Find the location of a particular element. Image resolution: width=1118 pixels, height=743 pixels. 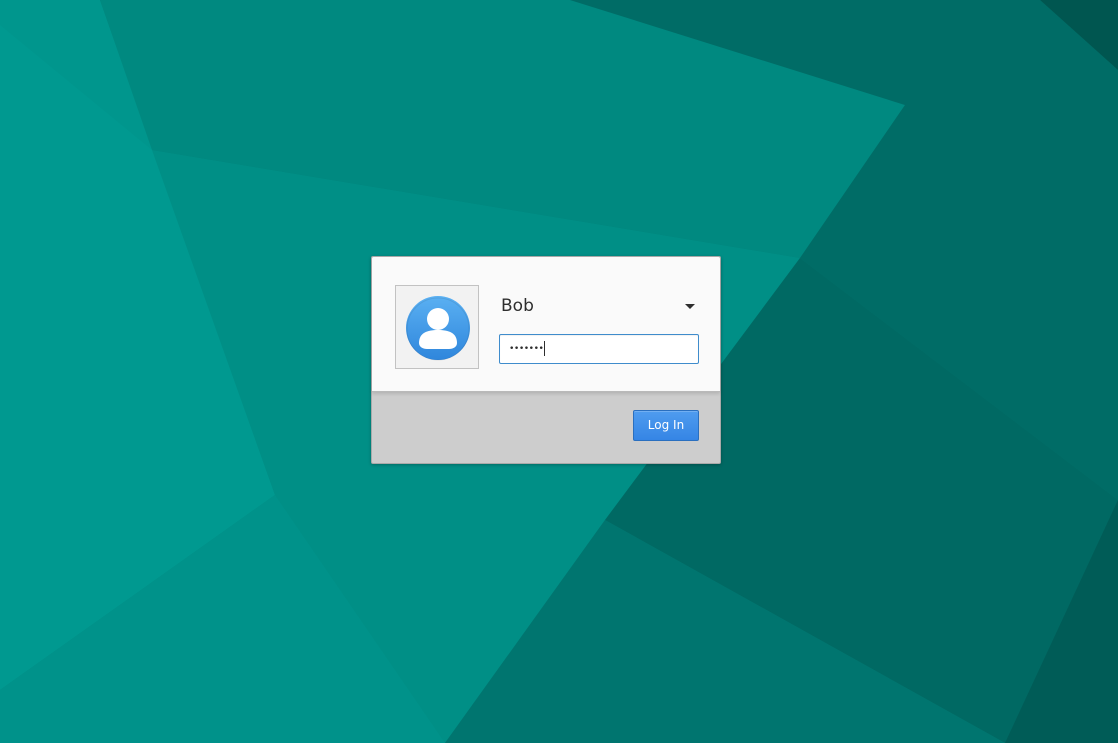

avatar is located at coordinates (437, 327).